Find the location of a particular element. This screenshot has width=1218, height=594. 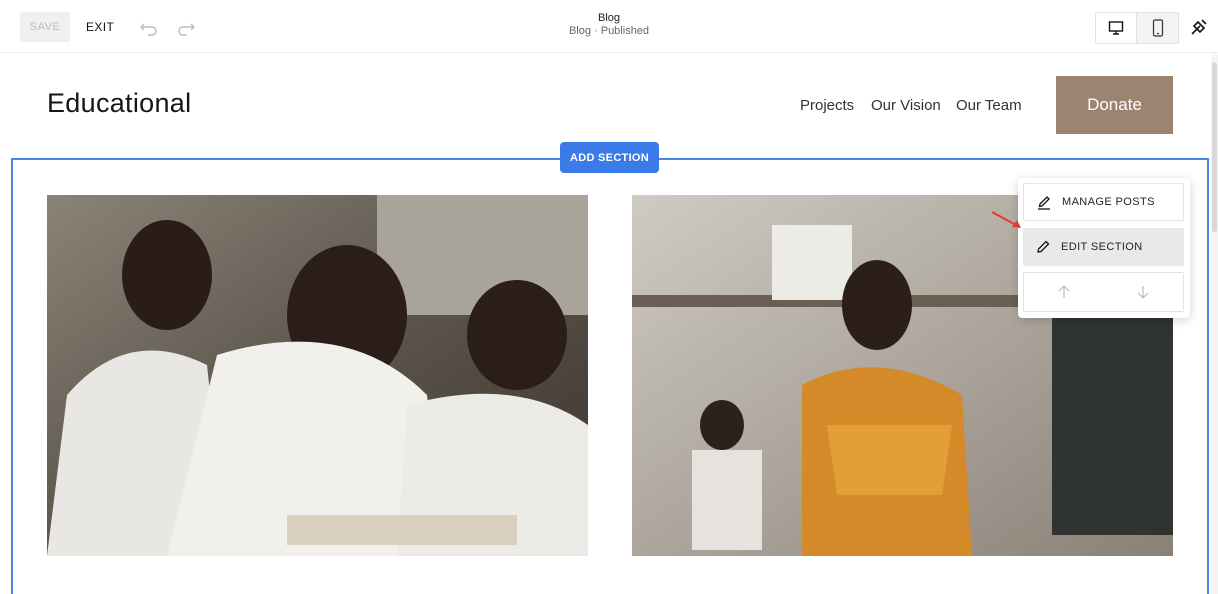

manage-posts-button: MANAGE POSTS is located at coordinates (1103, 202).